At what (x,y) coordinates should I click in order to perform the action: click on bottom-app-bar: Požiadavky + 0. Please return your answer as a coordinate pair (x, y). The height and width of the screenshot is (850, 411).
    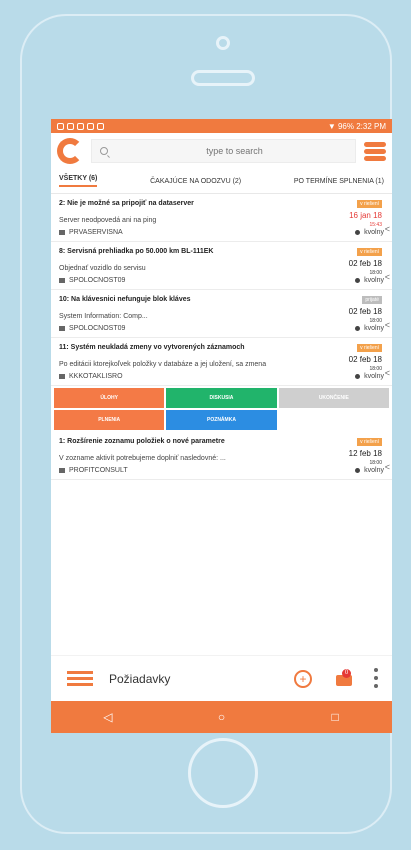
    Looking at the image, I should click on (221, 678).